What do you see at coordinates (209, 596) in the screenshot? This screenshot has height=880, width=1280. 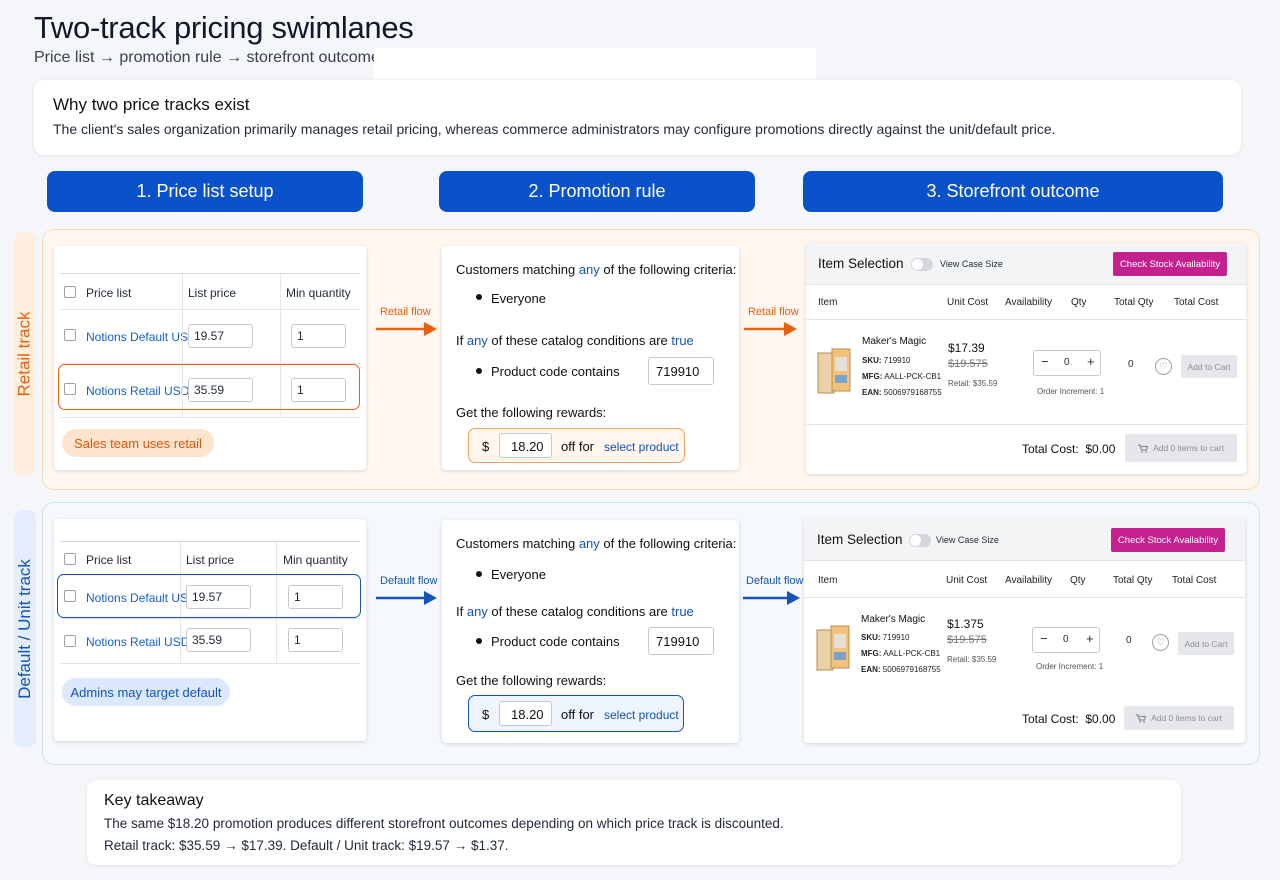 I see `default-row-highlight` at bounding box center [209, 596].